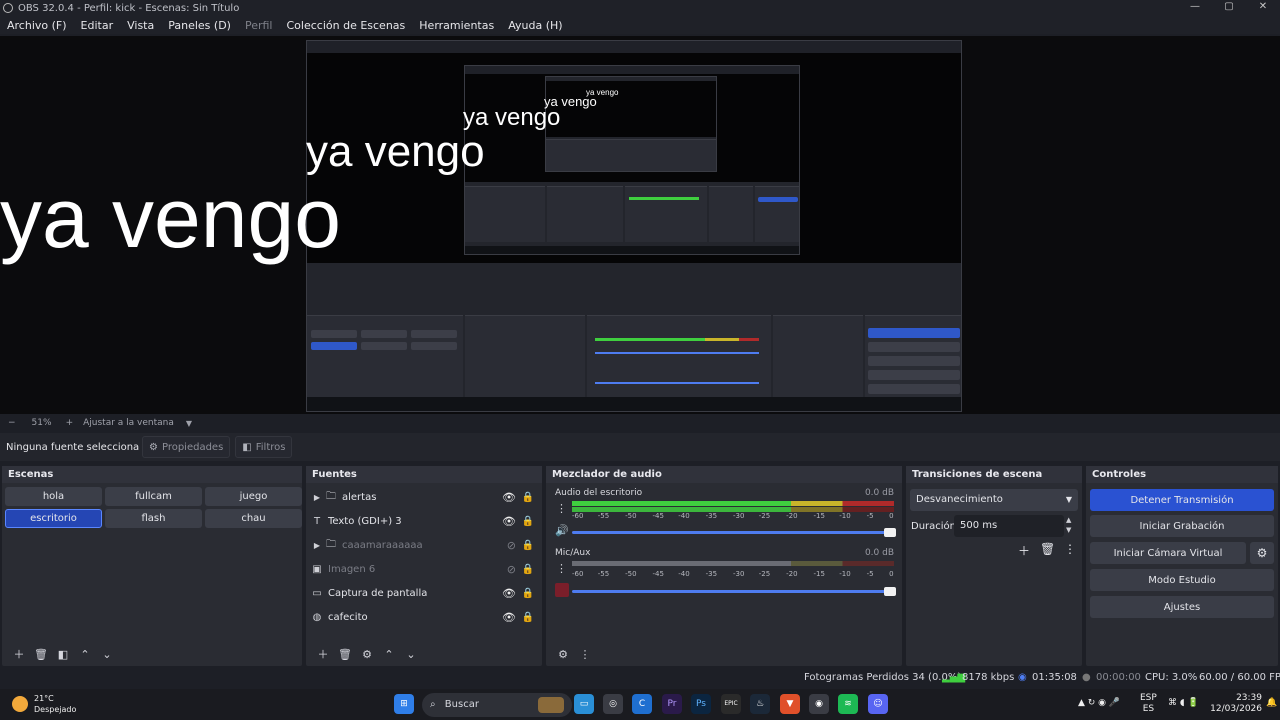 The width and height of the screenshot is (1280, 720). Describe the element at coordinates (199, 25) in the screenshot. I see `menu-paneles: Paneles (D)` at that location.